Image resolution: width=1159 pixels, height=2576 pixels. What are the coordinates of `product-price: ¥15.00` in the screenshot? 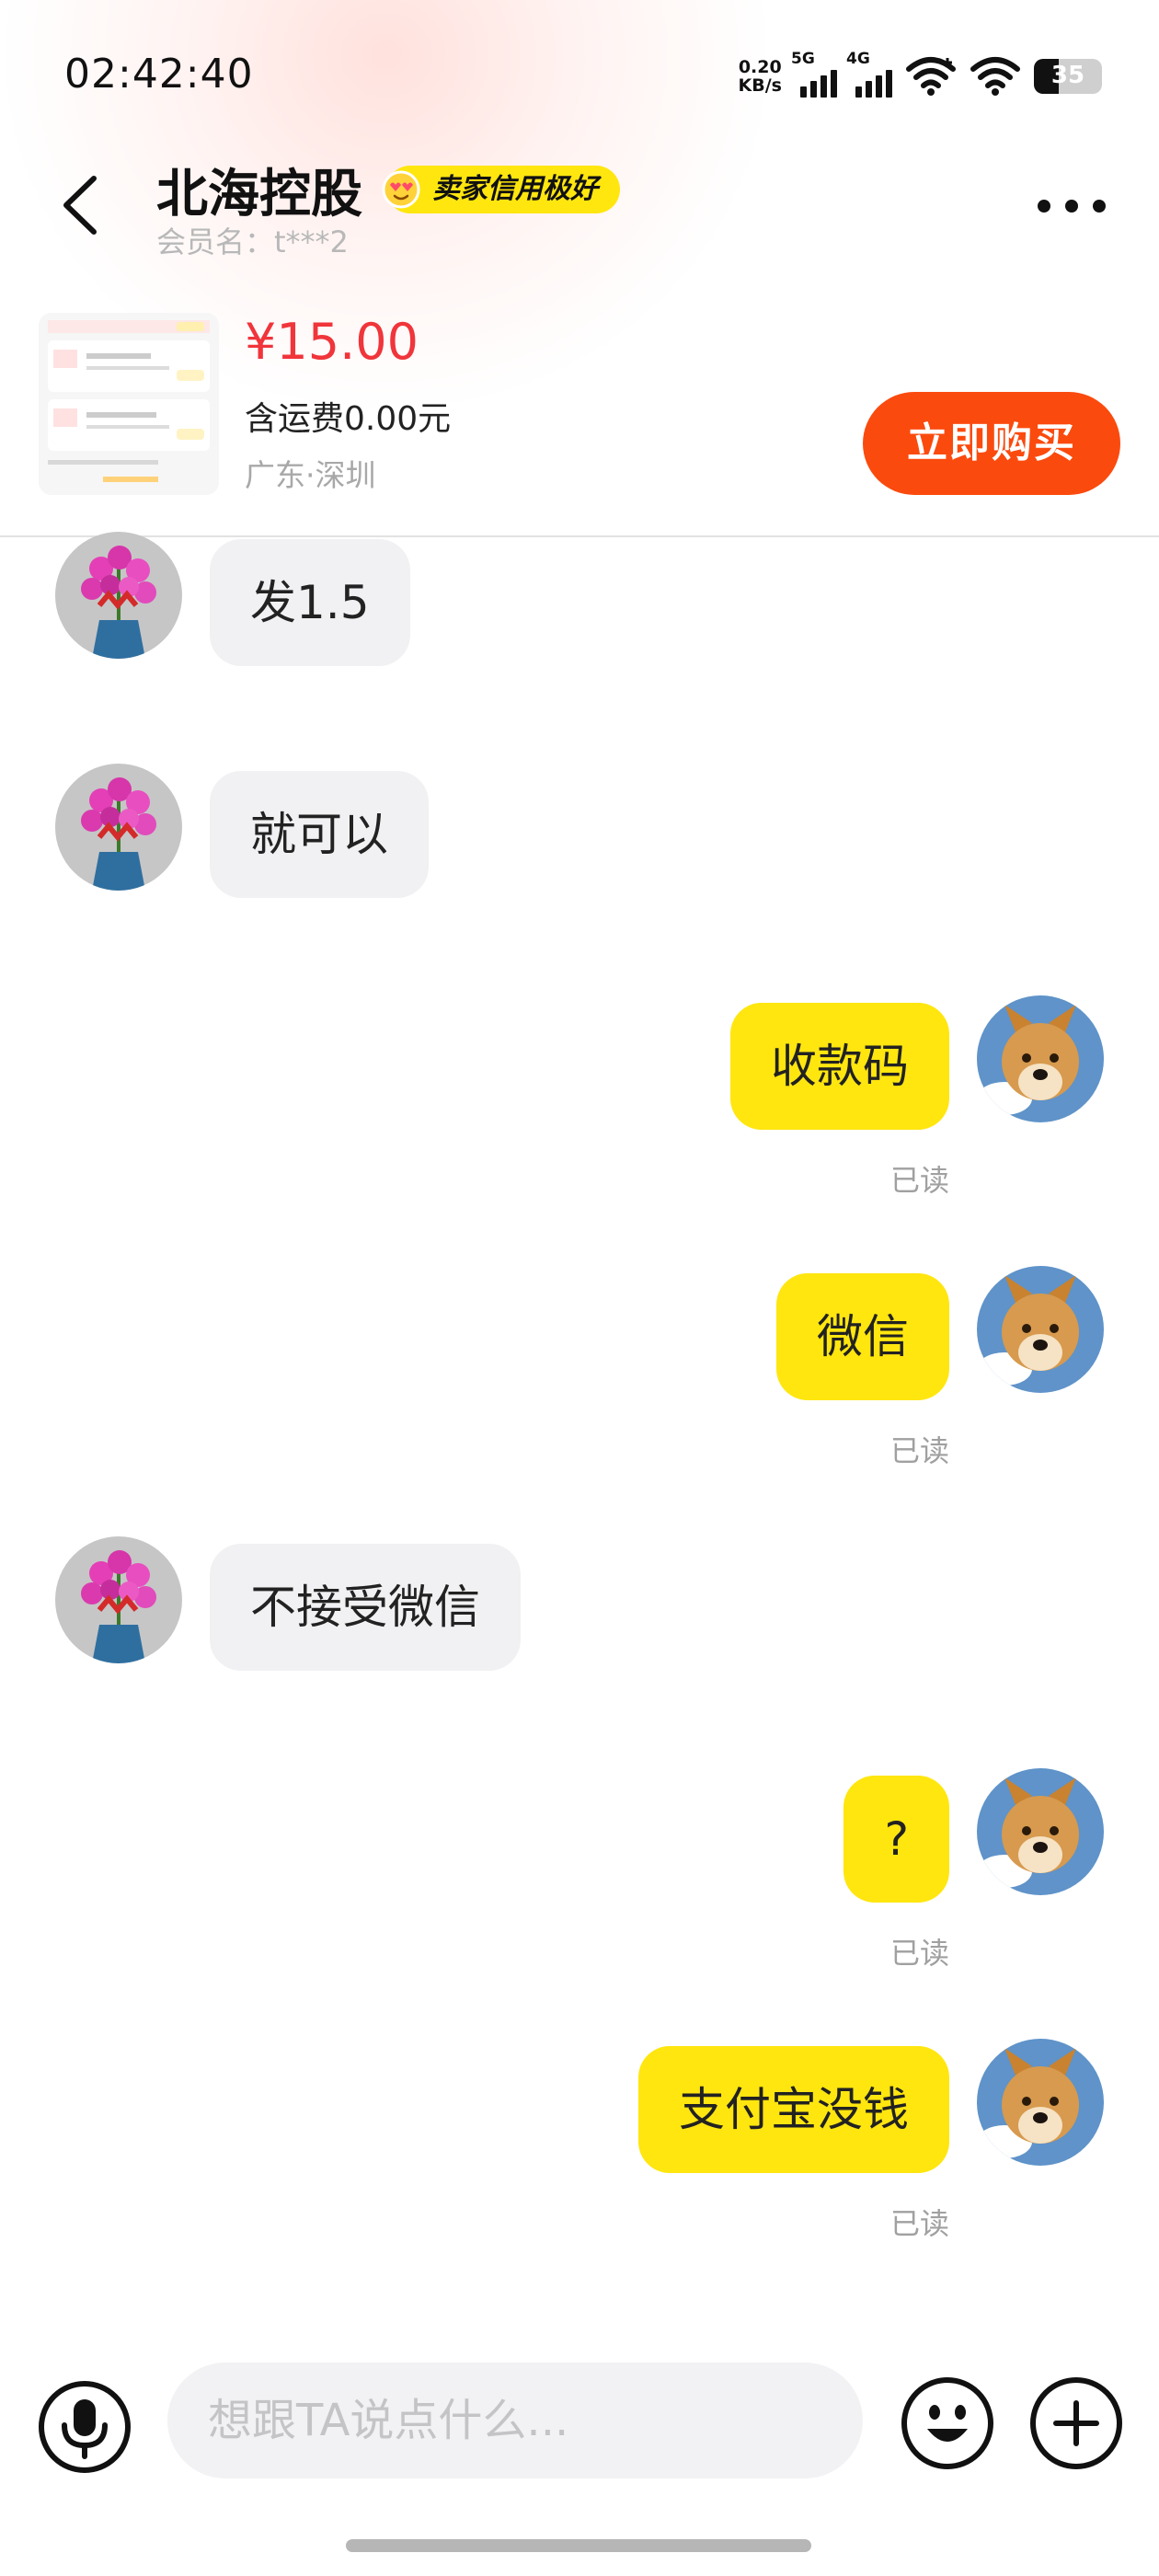 It's located at (332, 342).